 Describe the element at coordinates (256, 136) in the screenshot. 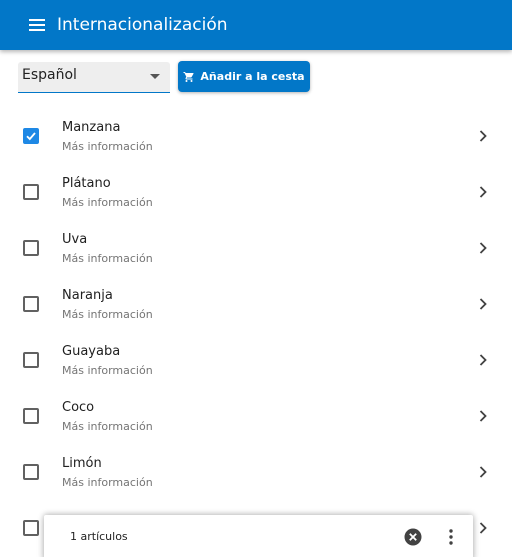

I see `list-item: Manzana Más información` at that location.